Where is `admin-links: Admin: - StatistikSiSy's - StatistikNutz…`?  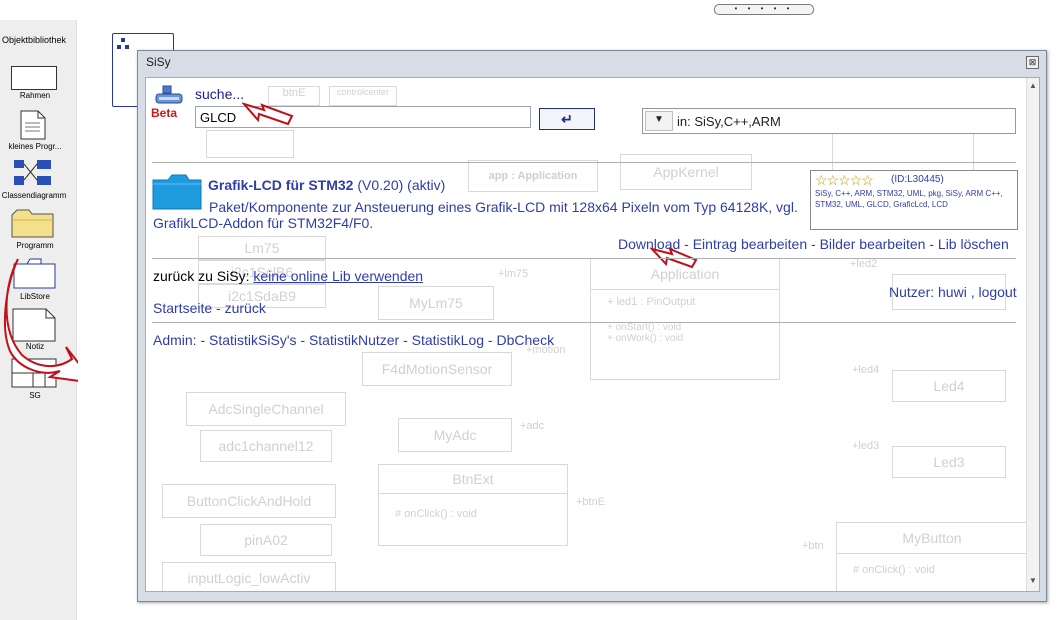 admin-links: Admin: - StatistikSiSy's - StatistikNutz… is located at coordinates (353, 340).